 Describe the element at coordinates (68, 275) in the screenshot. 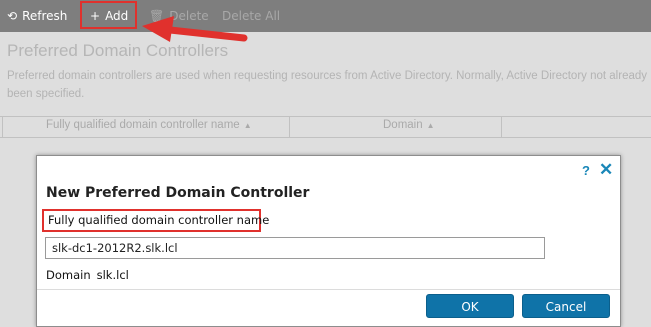

I see `domain-label: Domain` at that location.